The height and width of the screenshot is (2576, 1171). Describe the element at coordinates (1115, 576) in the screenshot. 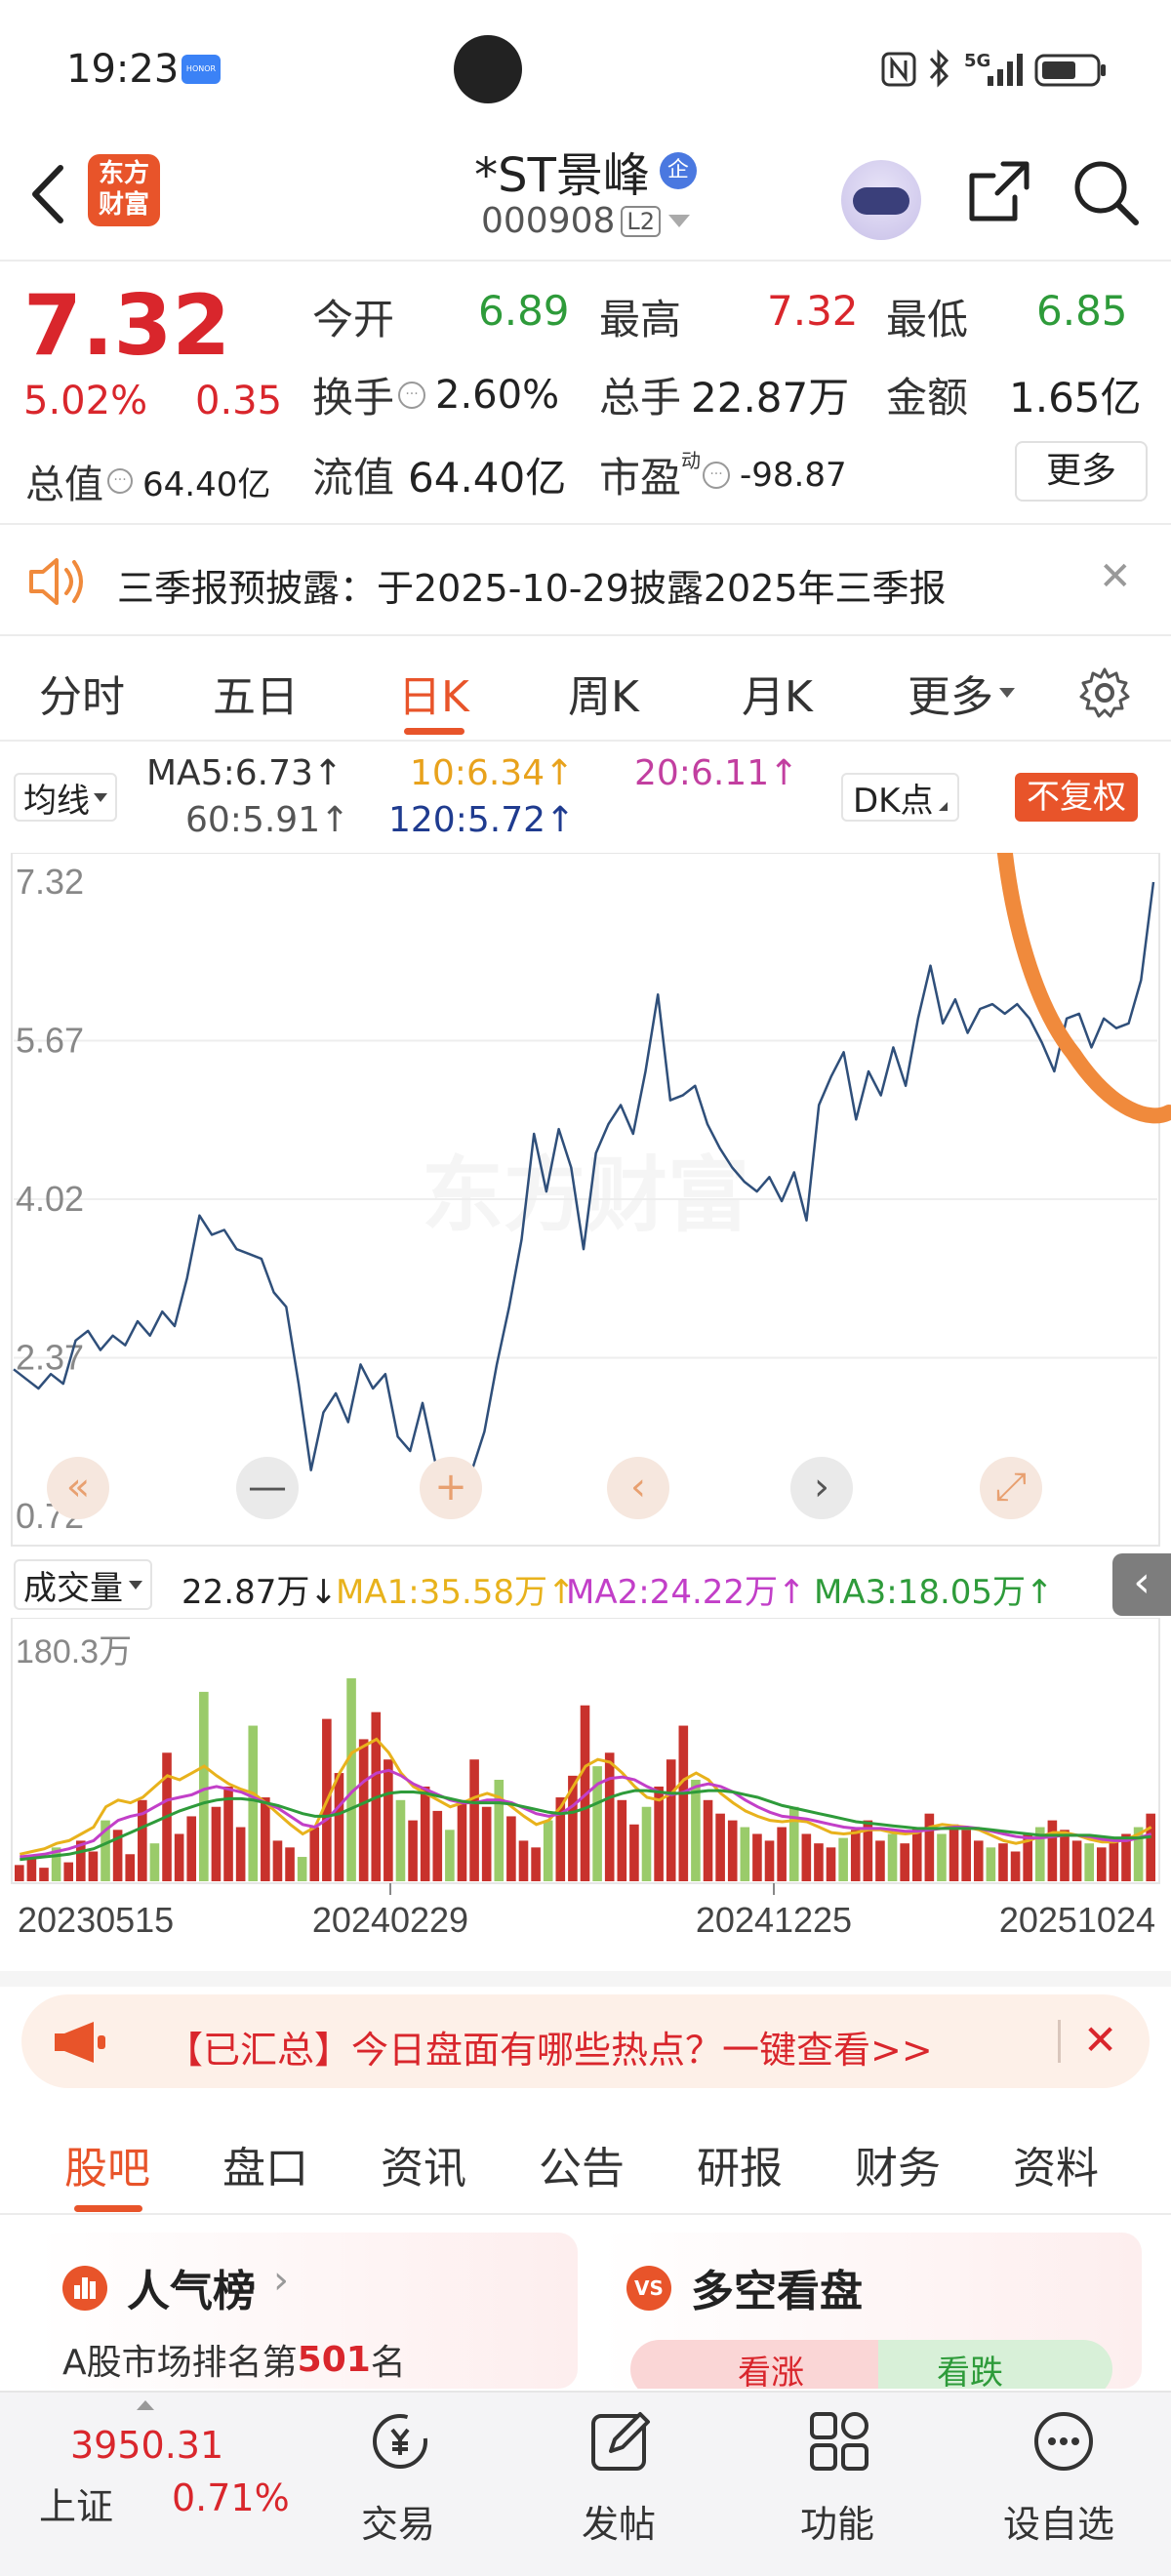

I see `notice-close-icon: ✕` at that location.